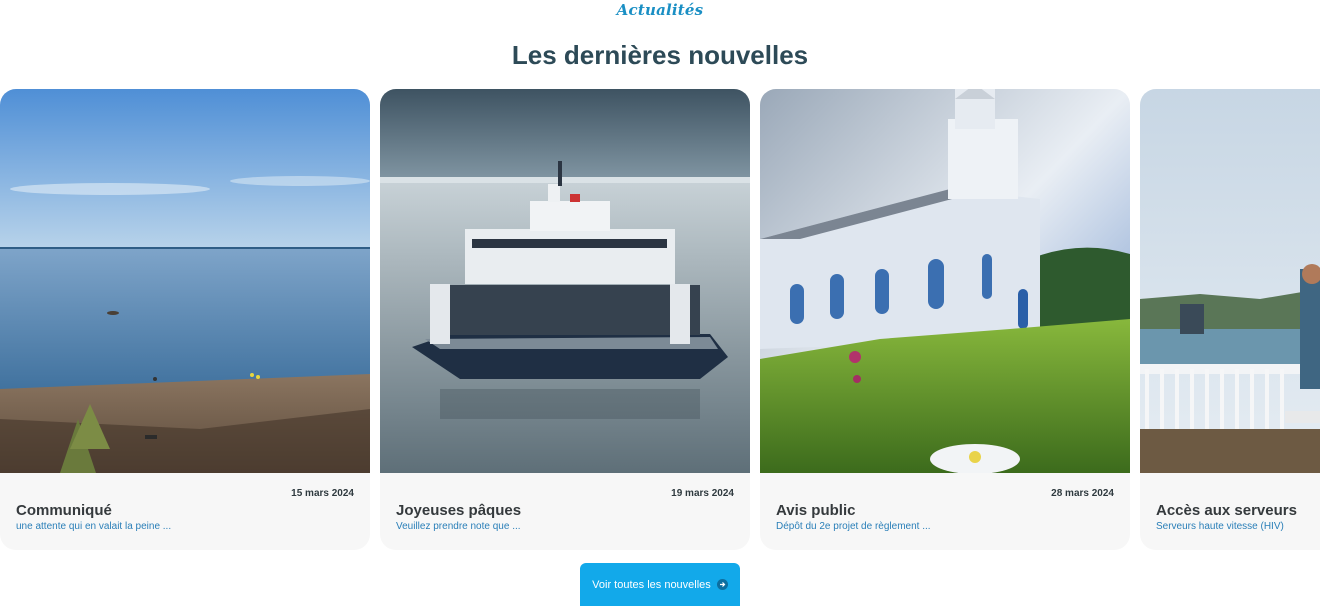  Describe the element at coordinates (1230, 281) in the screenshot. I see `deck-view-photo` at that location.